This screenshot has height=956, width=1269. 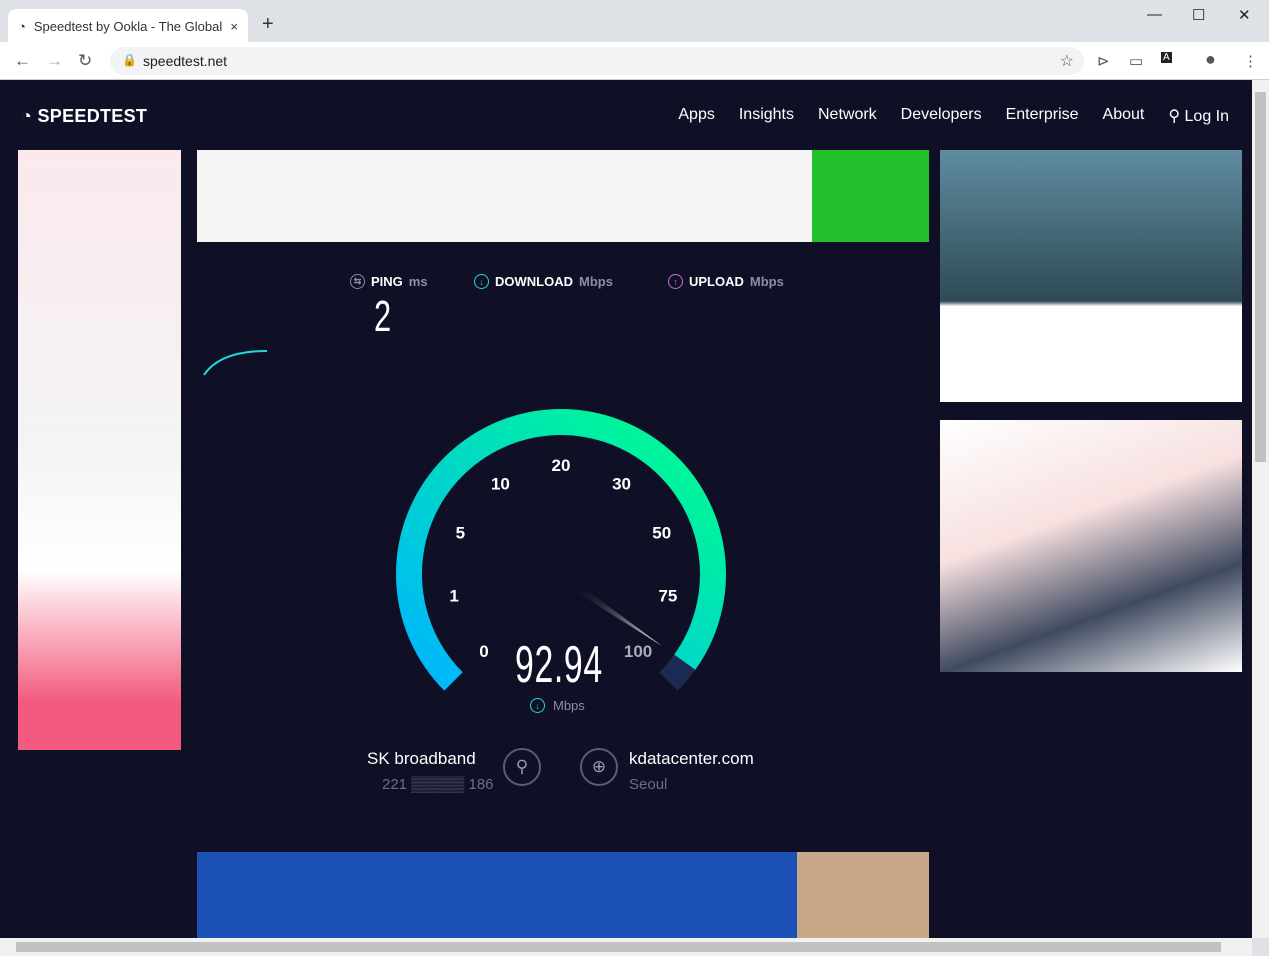 I want to click on browser-toolbar: ← → ↻ 🔒 speedtest.net ☆ ⊳ ▭ A ● ⋮, so click(x=634, y=61).